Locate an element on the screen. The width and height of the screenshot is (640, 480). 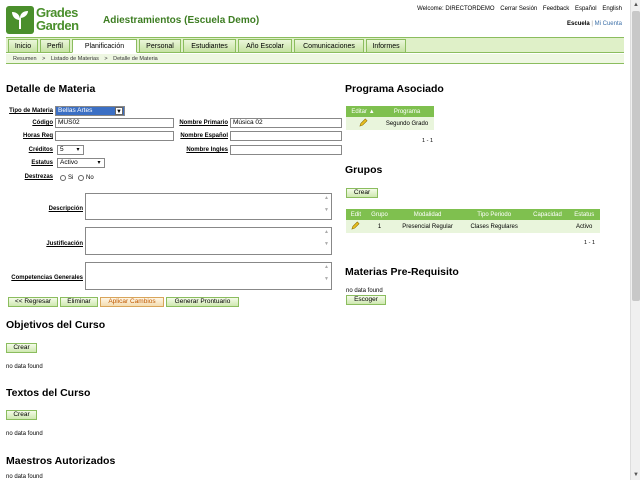
tipo-materia-select: Bellas Artes ▼ is located at coordinates (90, 111).